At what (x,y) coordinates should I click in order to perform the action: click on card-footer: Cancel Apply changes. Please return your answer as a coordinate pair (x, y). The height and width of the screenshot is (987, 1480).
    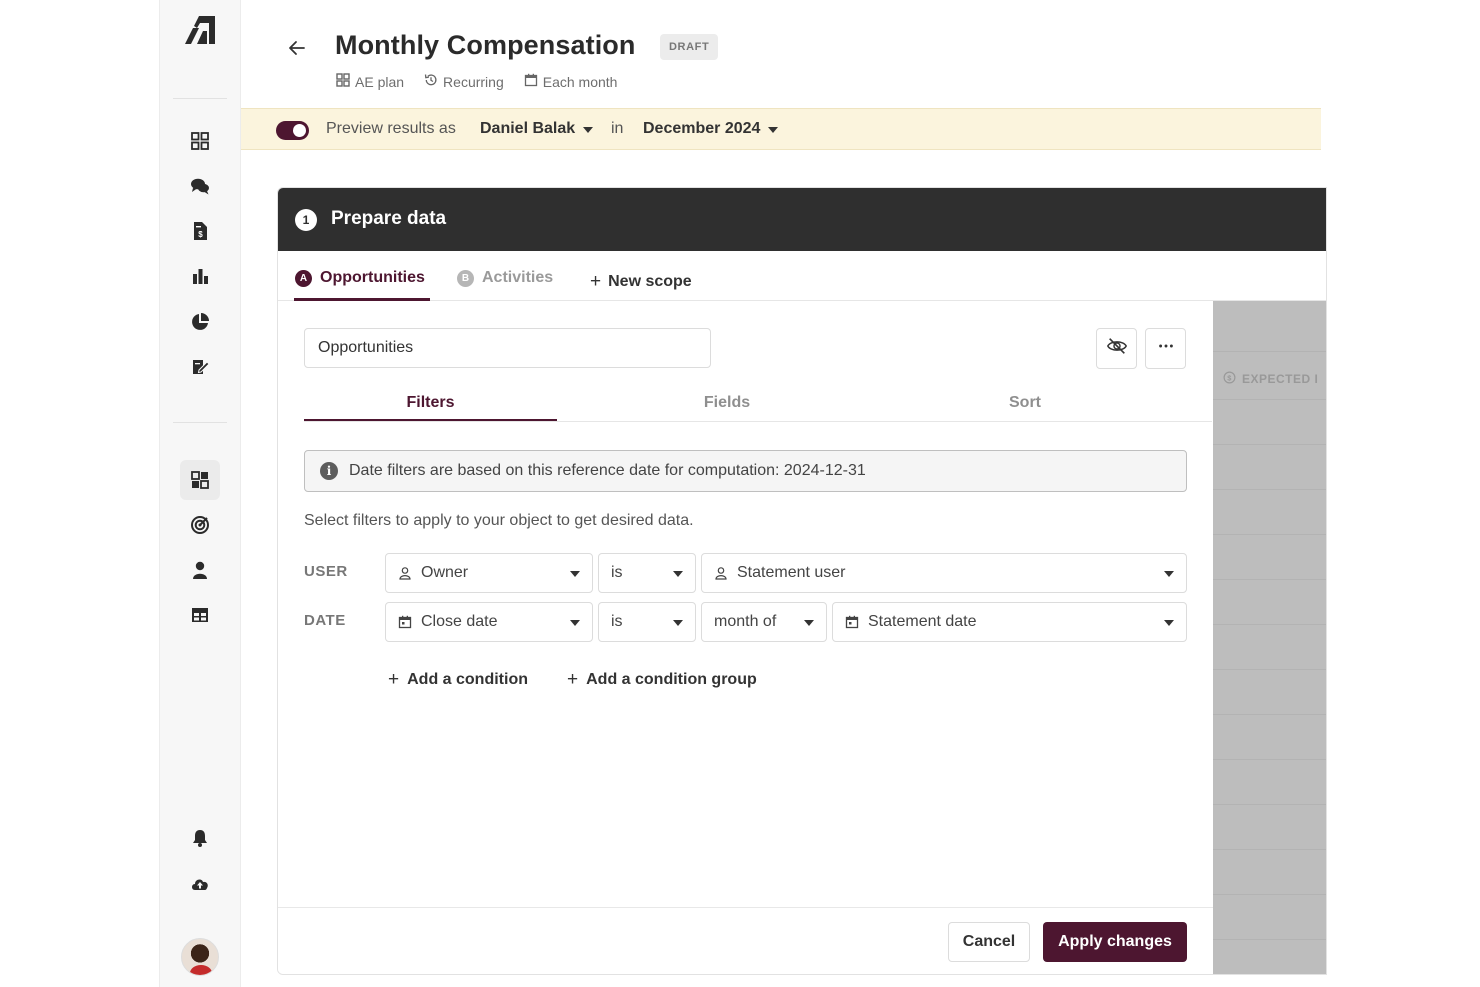
    Looking at the image, I should click on (745, 940).